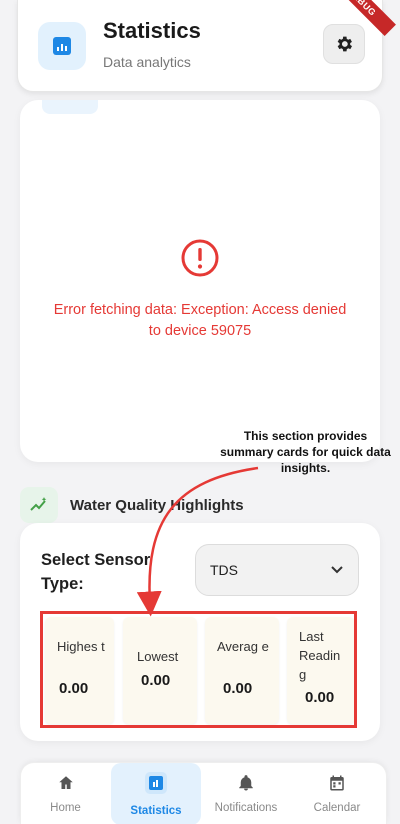 The image size is (400, 824). I want to click on nav-calendar: Calendar, so click(337, 793).